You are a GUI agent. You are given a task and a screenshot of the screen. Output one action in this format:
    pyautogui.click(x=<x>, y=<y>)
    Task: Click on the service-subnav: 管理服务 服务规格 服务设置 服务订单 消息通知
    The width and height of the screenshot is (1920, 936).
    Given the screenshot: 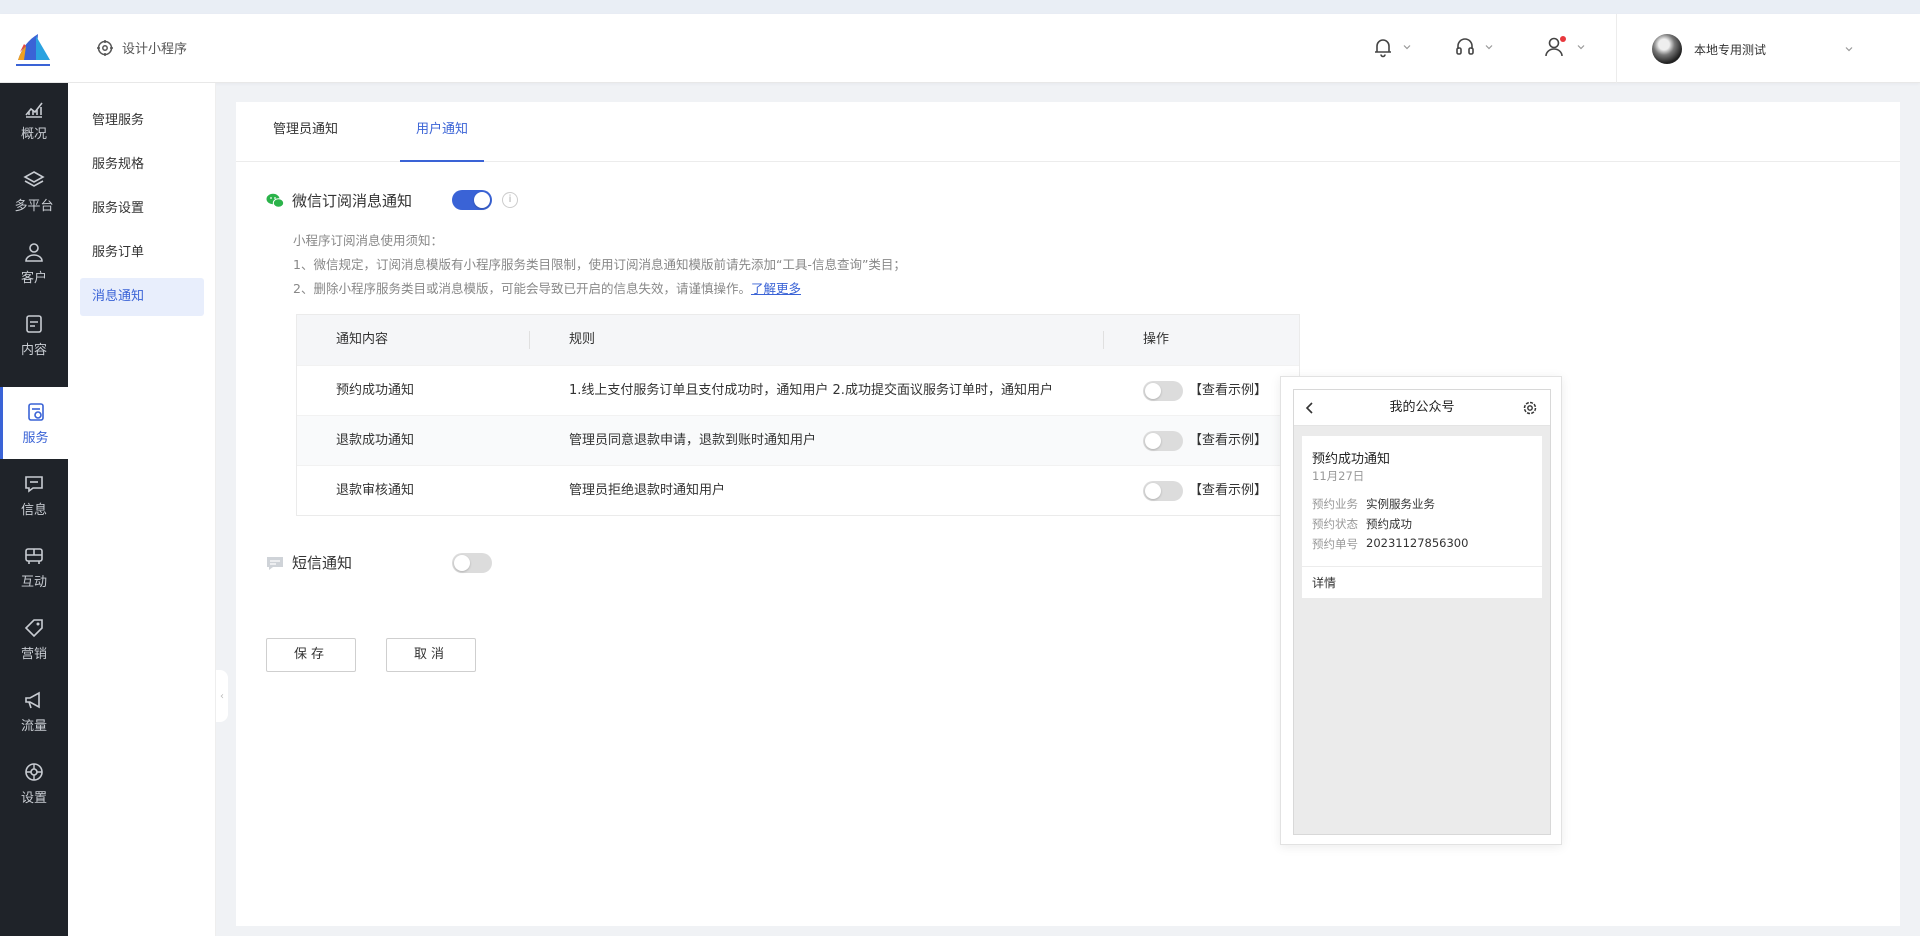 What is the action you would take?
    pyautogui.click(x=142, y=509)
    